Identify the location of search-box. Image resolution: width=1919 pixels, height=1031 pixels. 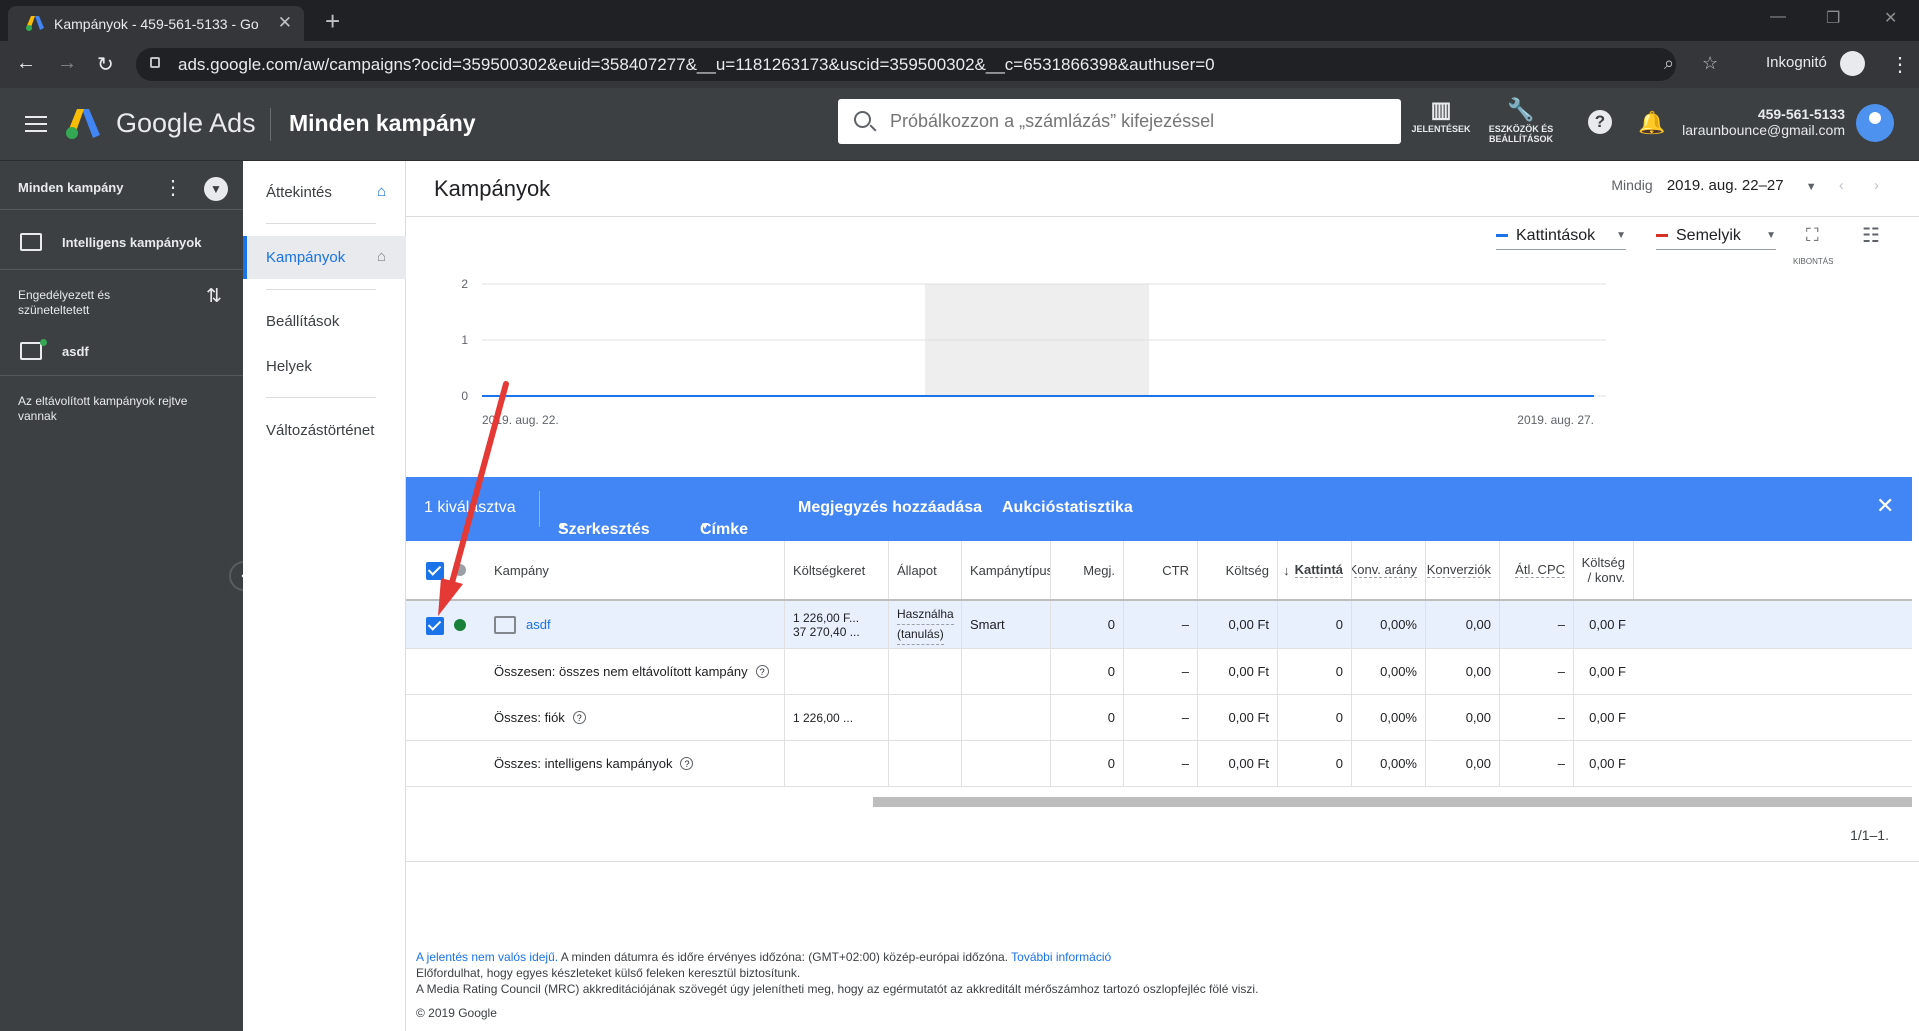
(1119, 121).